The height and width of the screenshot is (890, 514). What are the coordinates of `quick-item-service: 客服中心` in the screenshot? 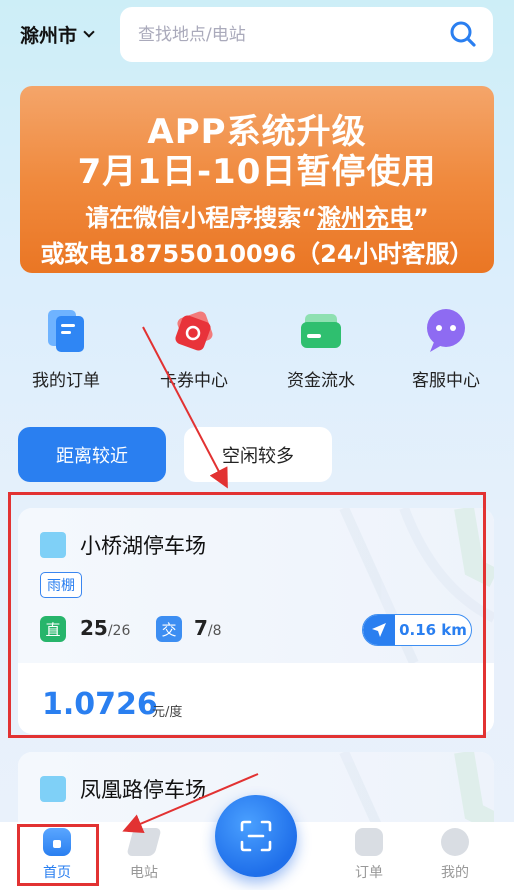 It's located at (446, 348).